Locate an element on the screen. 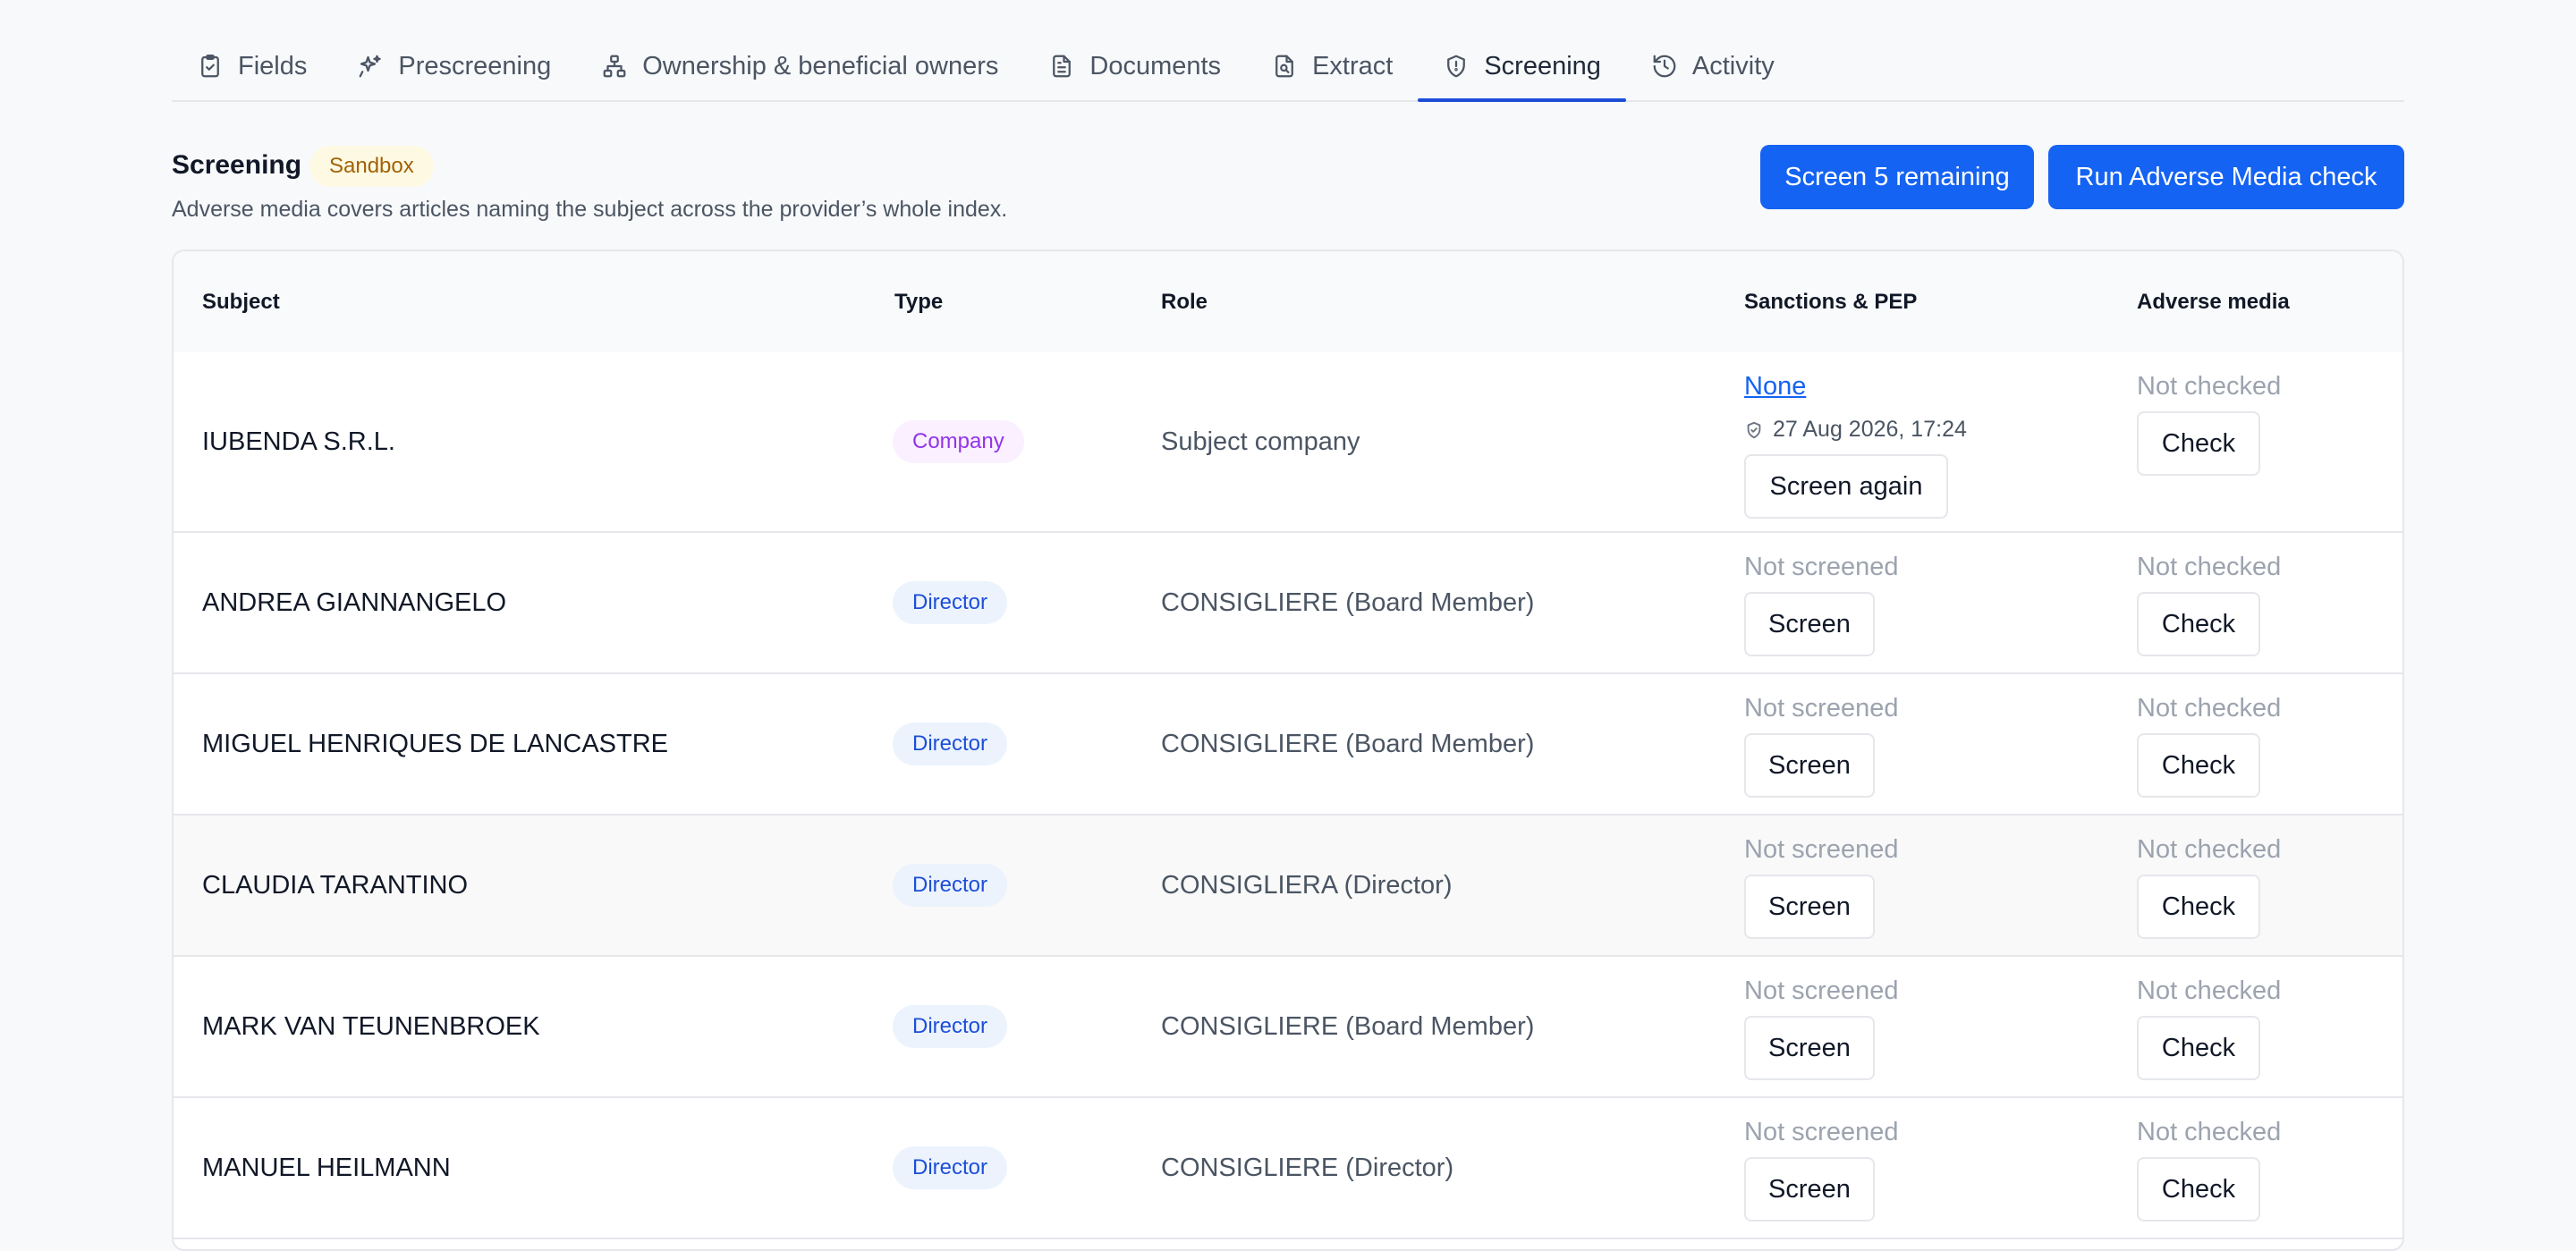 The image size is (2576, 1251). role-text: CONSIGLIERA (Director) is located at coordinates (1307, 885).